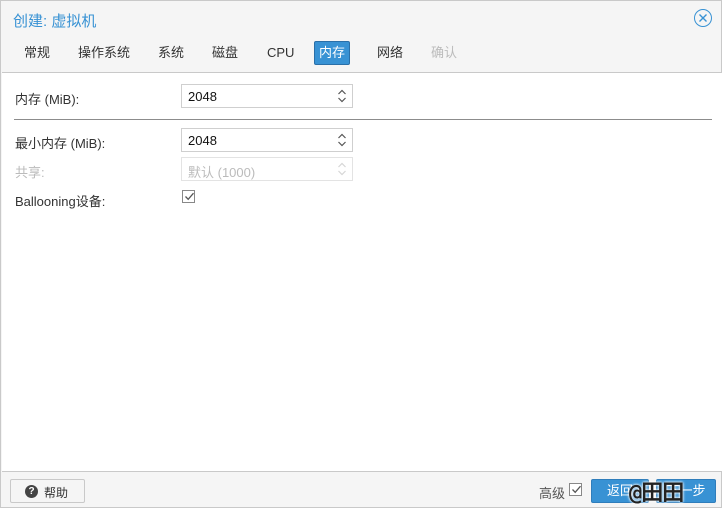 This screenshot has width=722, height=508. Describe the element at coordinates (267, 96) in the screenshot. I see `memory-spinner-field: 2048` at that location.